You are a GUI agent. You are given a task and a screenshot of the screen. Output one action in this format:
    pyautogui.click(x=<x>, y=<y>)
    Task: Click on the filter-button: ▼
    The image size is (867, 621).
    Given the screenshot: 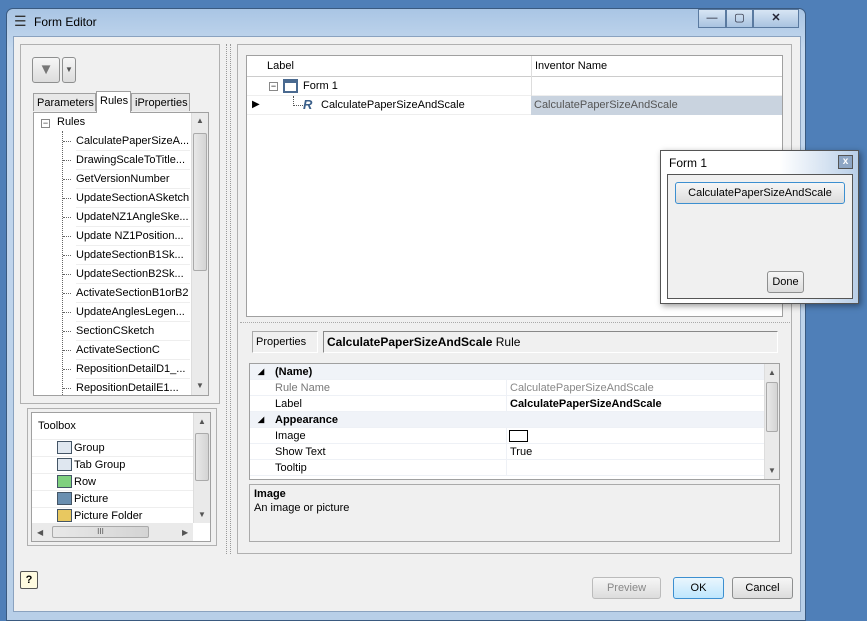 What is the action you would take?
    pyautogui.click(x=46, y=70)
    